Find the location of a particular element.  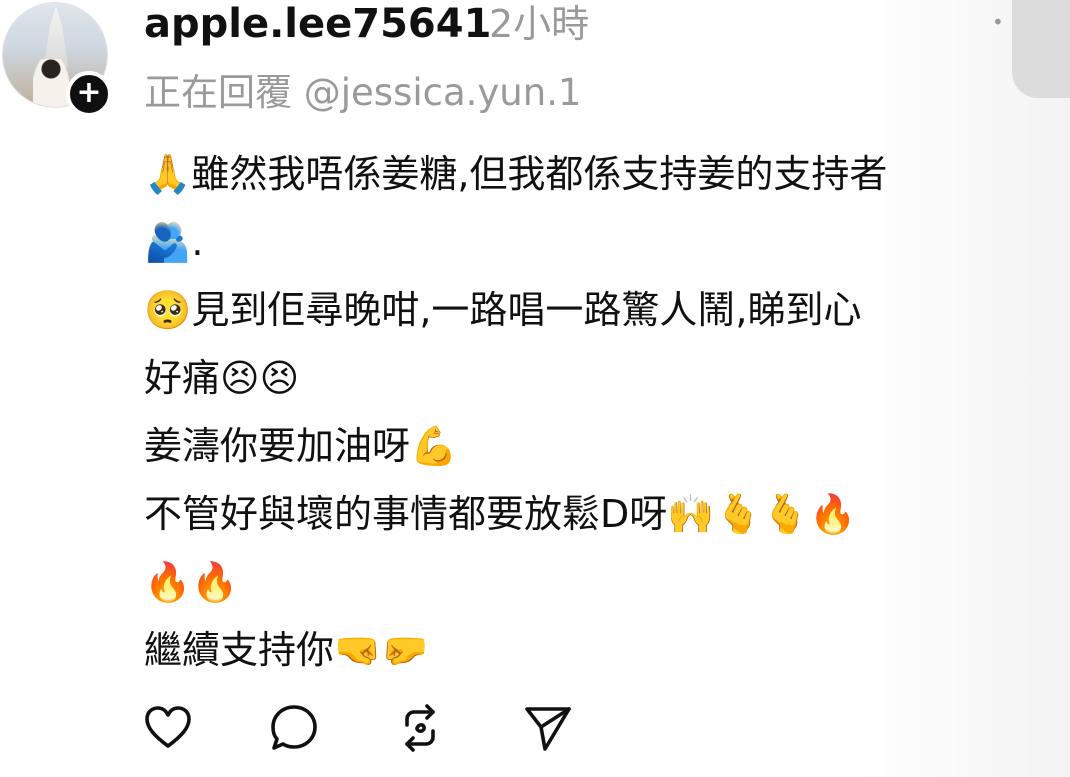

comment-icon is located at coordinates (294, 728).